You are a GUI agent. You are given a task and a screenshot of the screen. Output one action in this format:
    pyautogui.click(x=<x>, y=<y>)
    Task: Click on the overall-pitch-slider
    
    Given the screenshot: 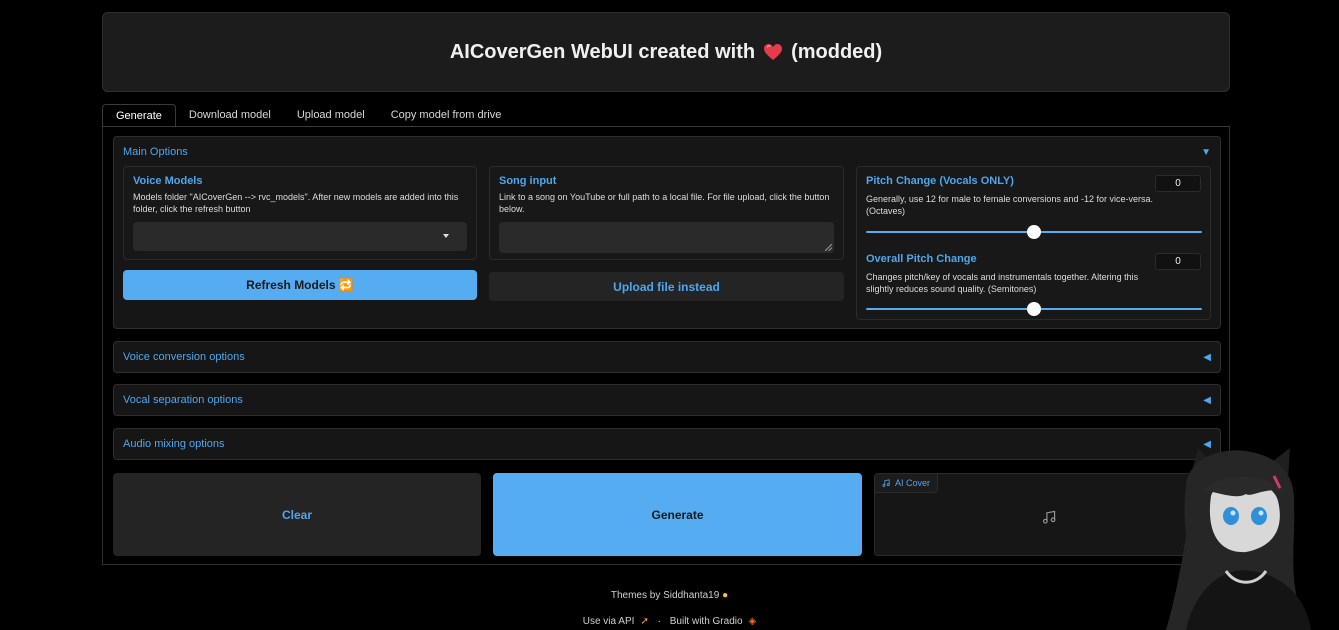 What is the action you would take?
    pyautogui.click(x=1034, y=309)
    